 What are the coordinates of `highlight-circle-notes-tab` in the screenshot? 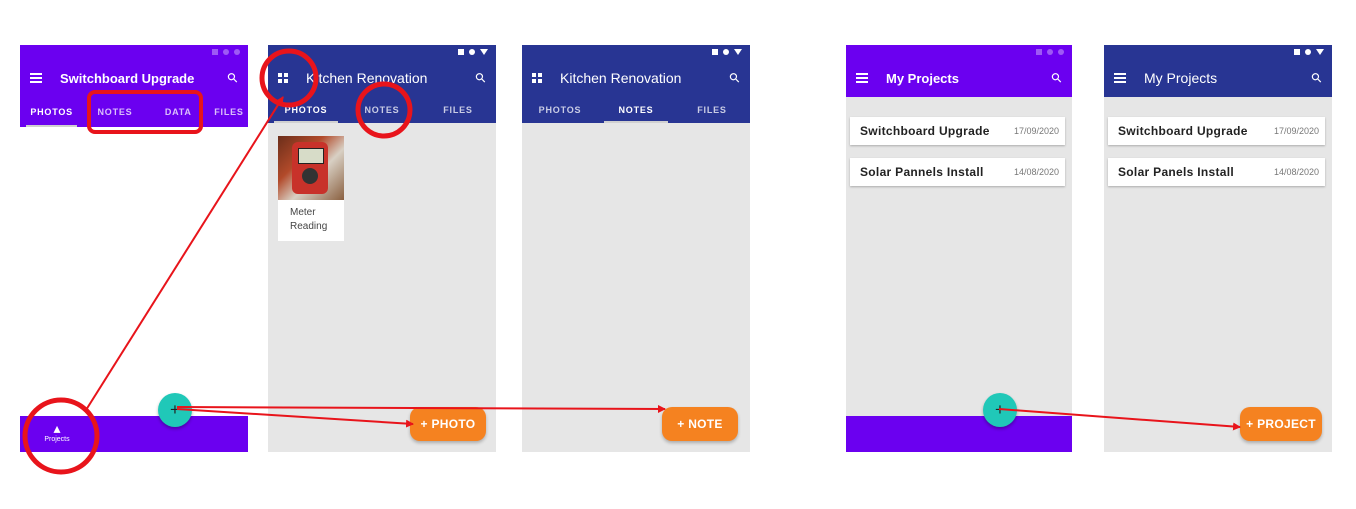 It's located at (384, 110).